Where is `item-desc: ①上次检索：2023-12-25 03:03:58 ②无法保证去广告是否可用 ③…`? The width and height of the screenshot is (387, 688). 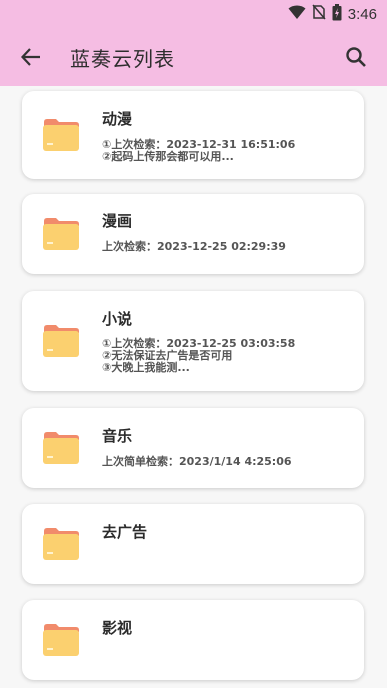 item-desc: ①上次检索：2023-12-25 03:03:58 ②无法保证去广告是否可用 ③… is located at coordinates (199, 355).